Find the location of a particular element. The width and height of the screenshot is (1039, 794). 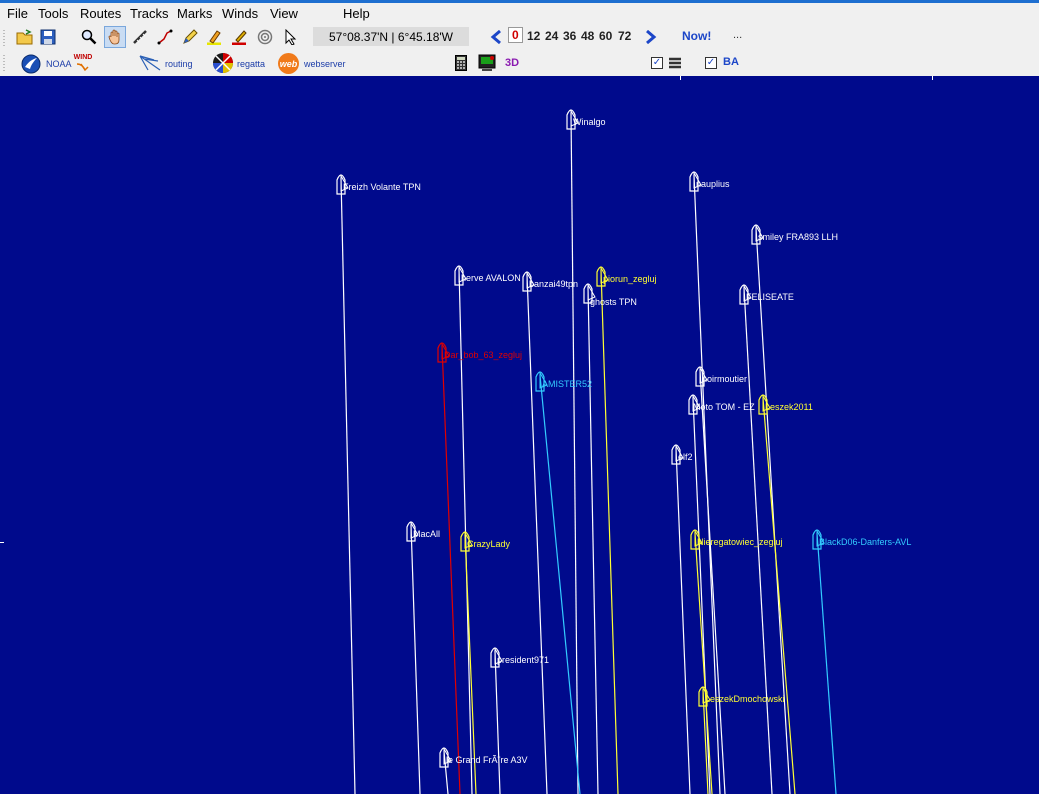

hour-72-button: 72 is located at coordinates (624, 36).